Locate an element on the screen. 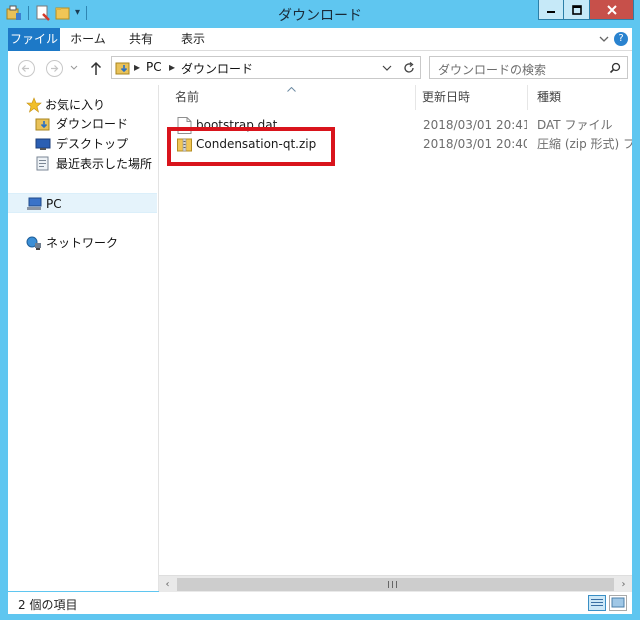 The image size is (640, 620). column-header-modified: 更新日時 is located at coordinates (472, 97).